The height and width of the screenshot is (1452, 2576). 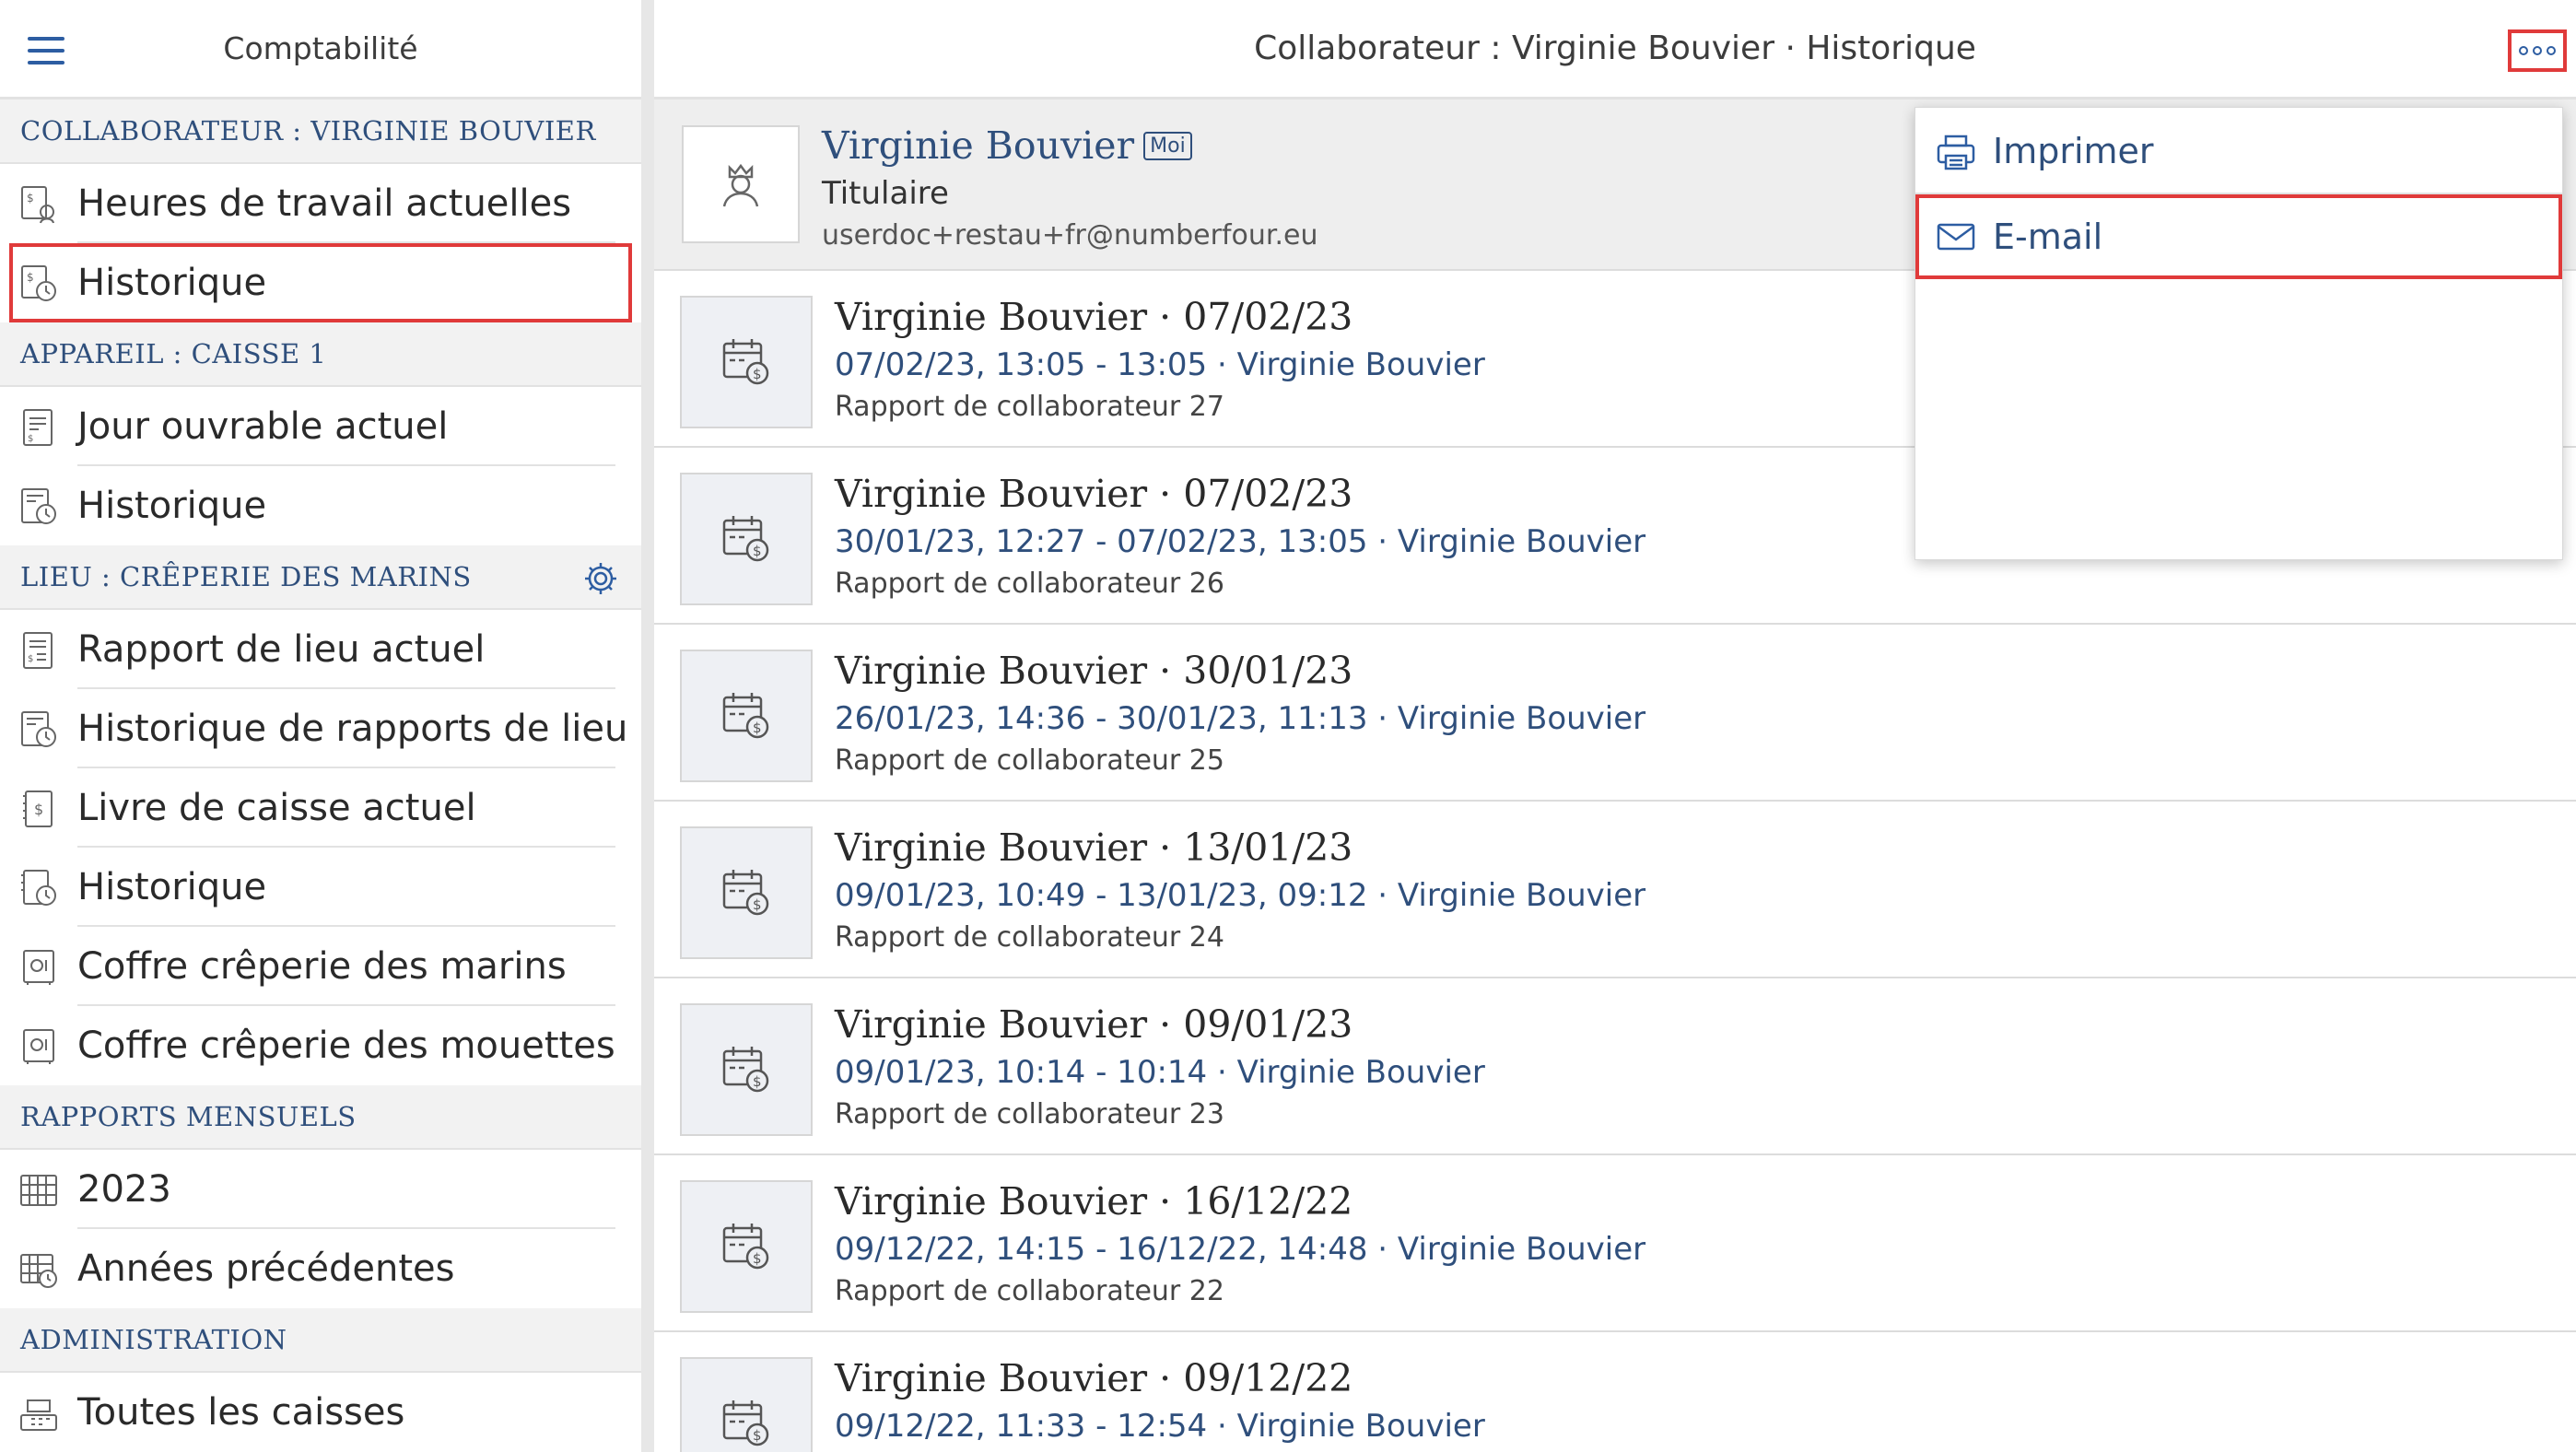 I want to click on sidebar-item-heures-de-travail: $ Heures de travail actuelles, so click(x=320, y=204).